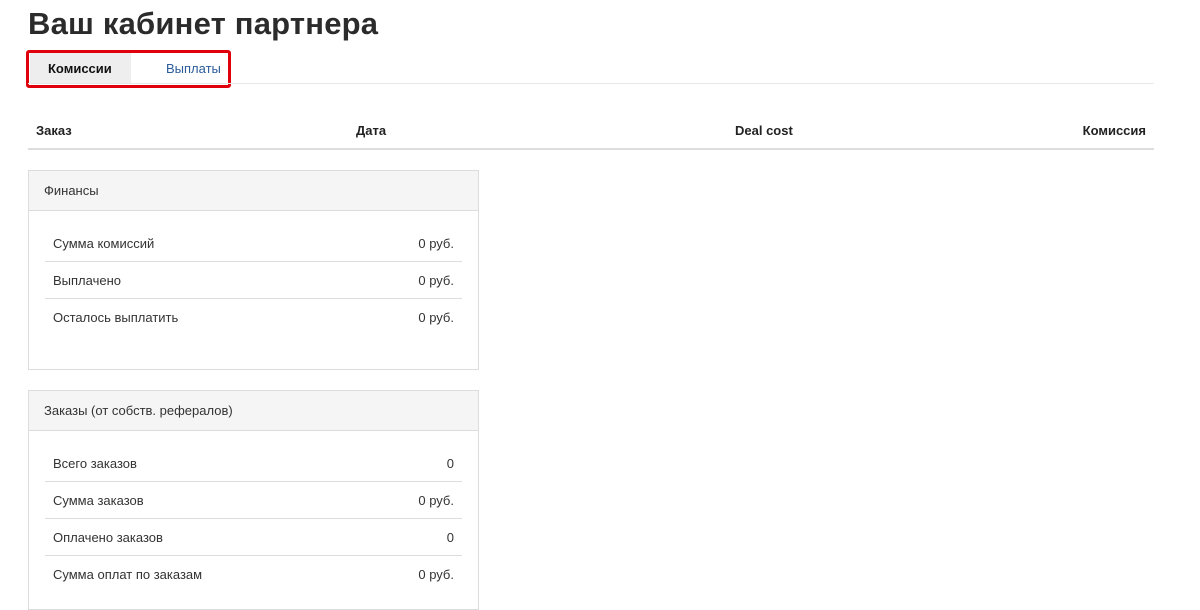 This screenshot has height=610, width=1200. Describe the element at coordinates (253, 574) in the screenshot. I see `orders-row-payments-sum: Сумма оплат по заказам 0 руб.` at that location.